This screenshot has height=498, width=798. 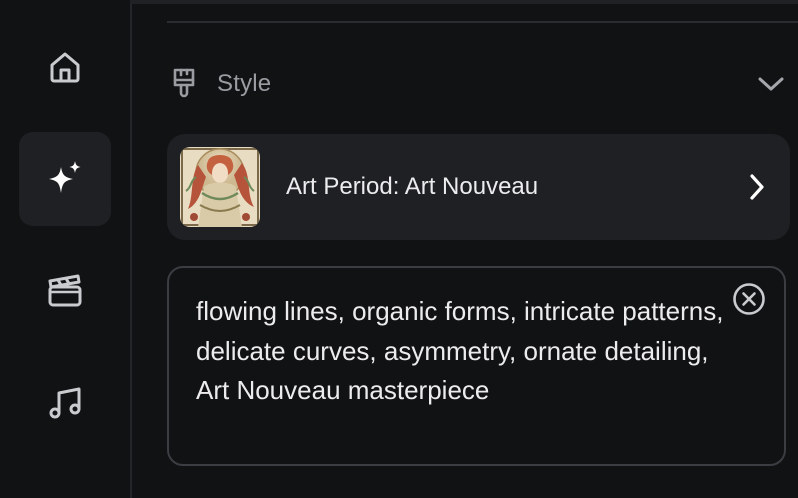 I want to click on sidebar-item-music, so click(x=65, y=403).